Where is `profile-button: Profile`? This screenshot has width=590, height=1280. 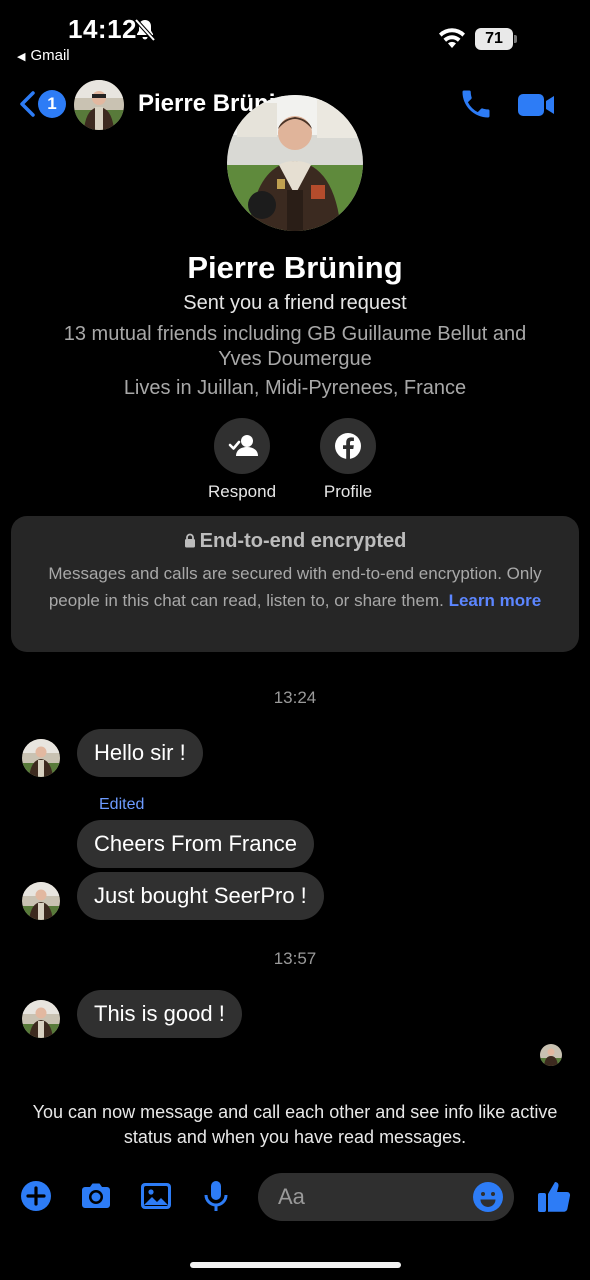 profile-button: Profile is located at coordinates (348, 460).